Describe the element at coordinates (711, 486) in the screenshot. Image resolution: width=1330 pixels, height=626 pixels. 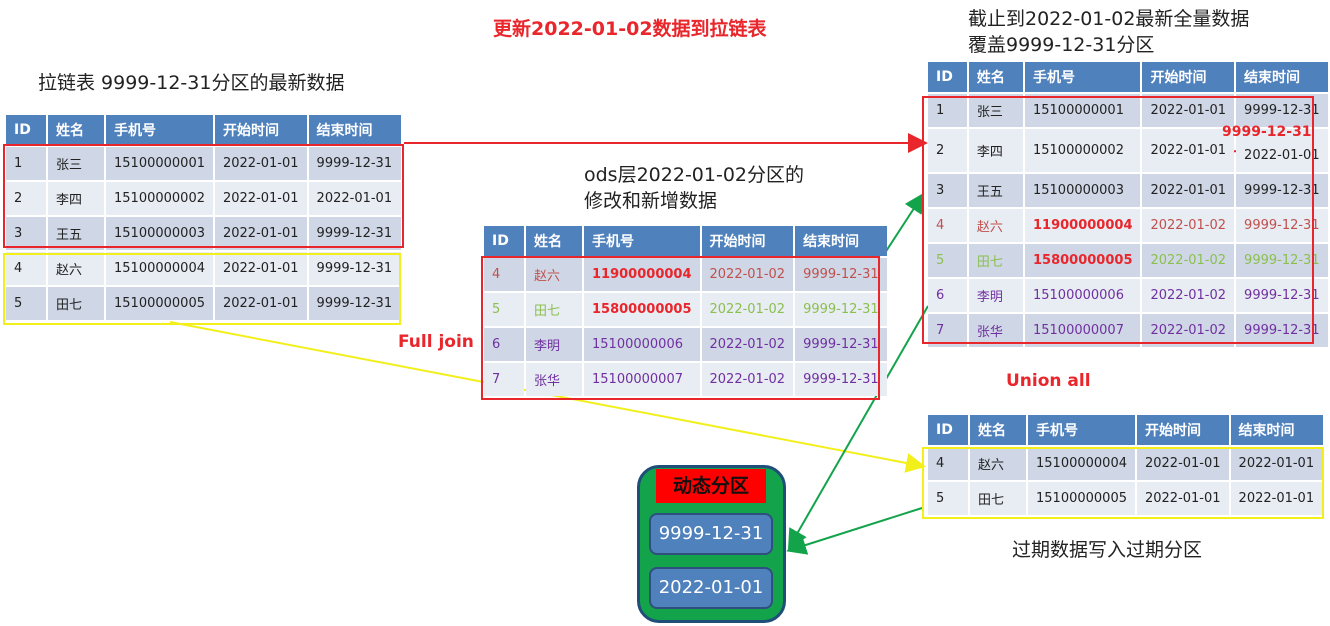
I see `dynamic-partition-title: 动态分区` at that location.